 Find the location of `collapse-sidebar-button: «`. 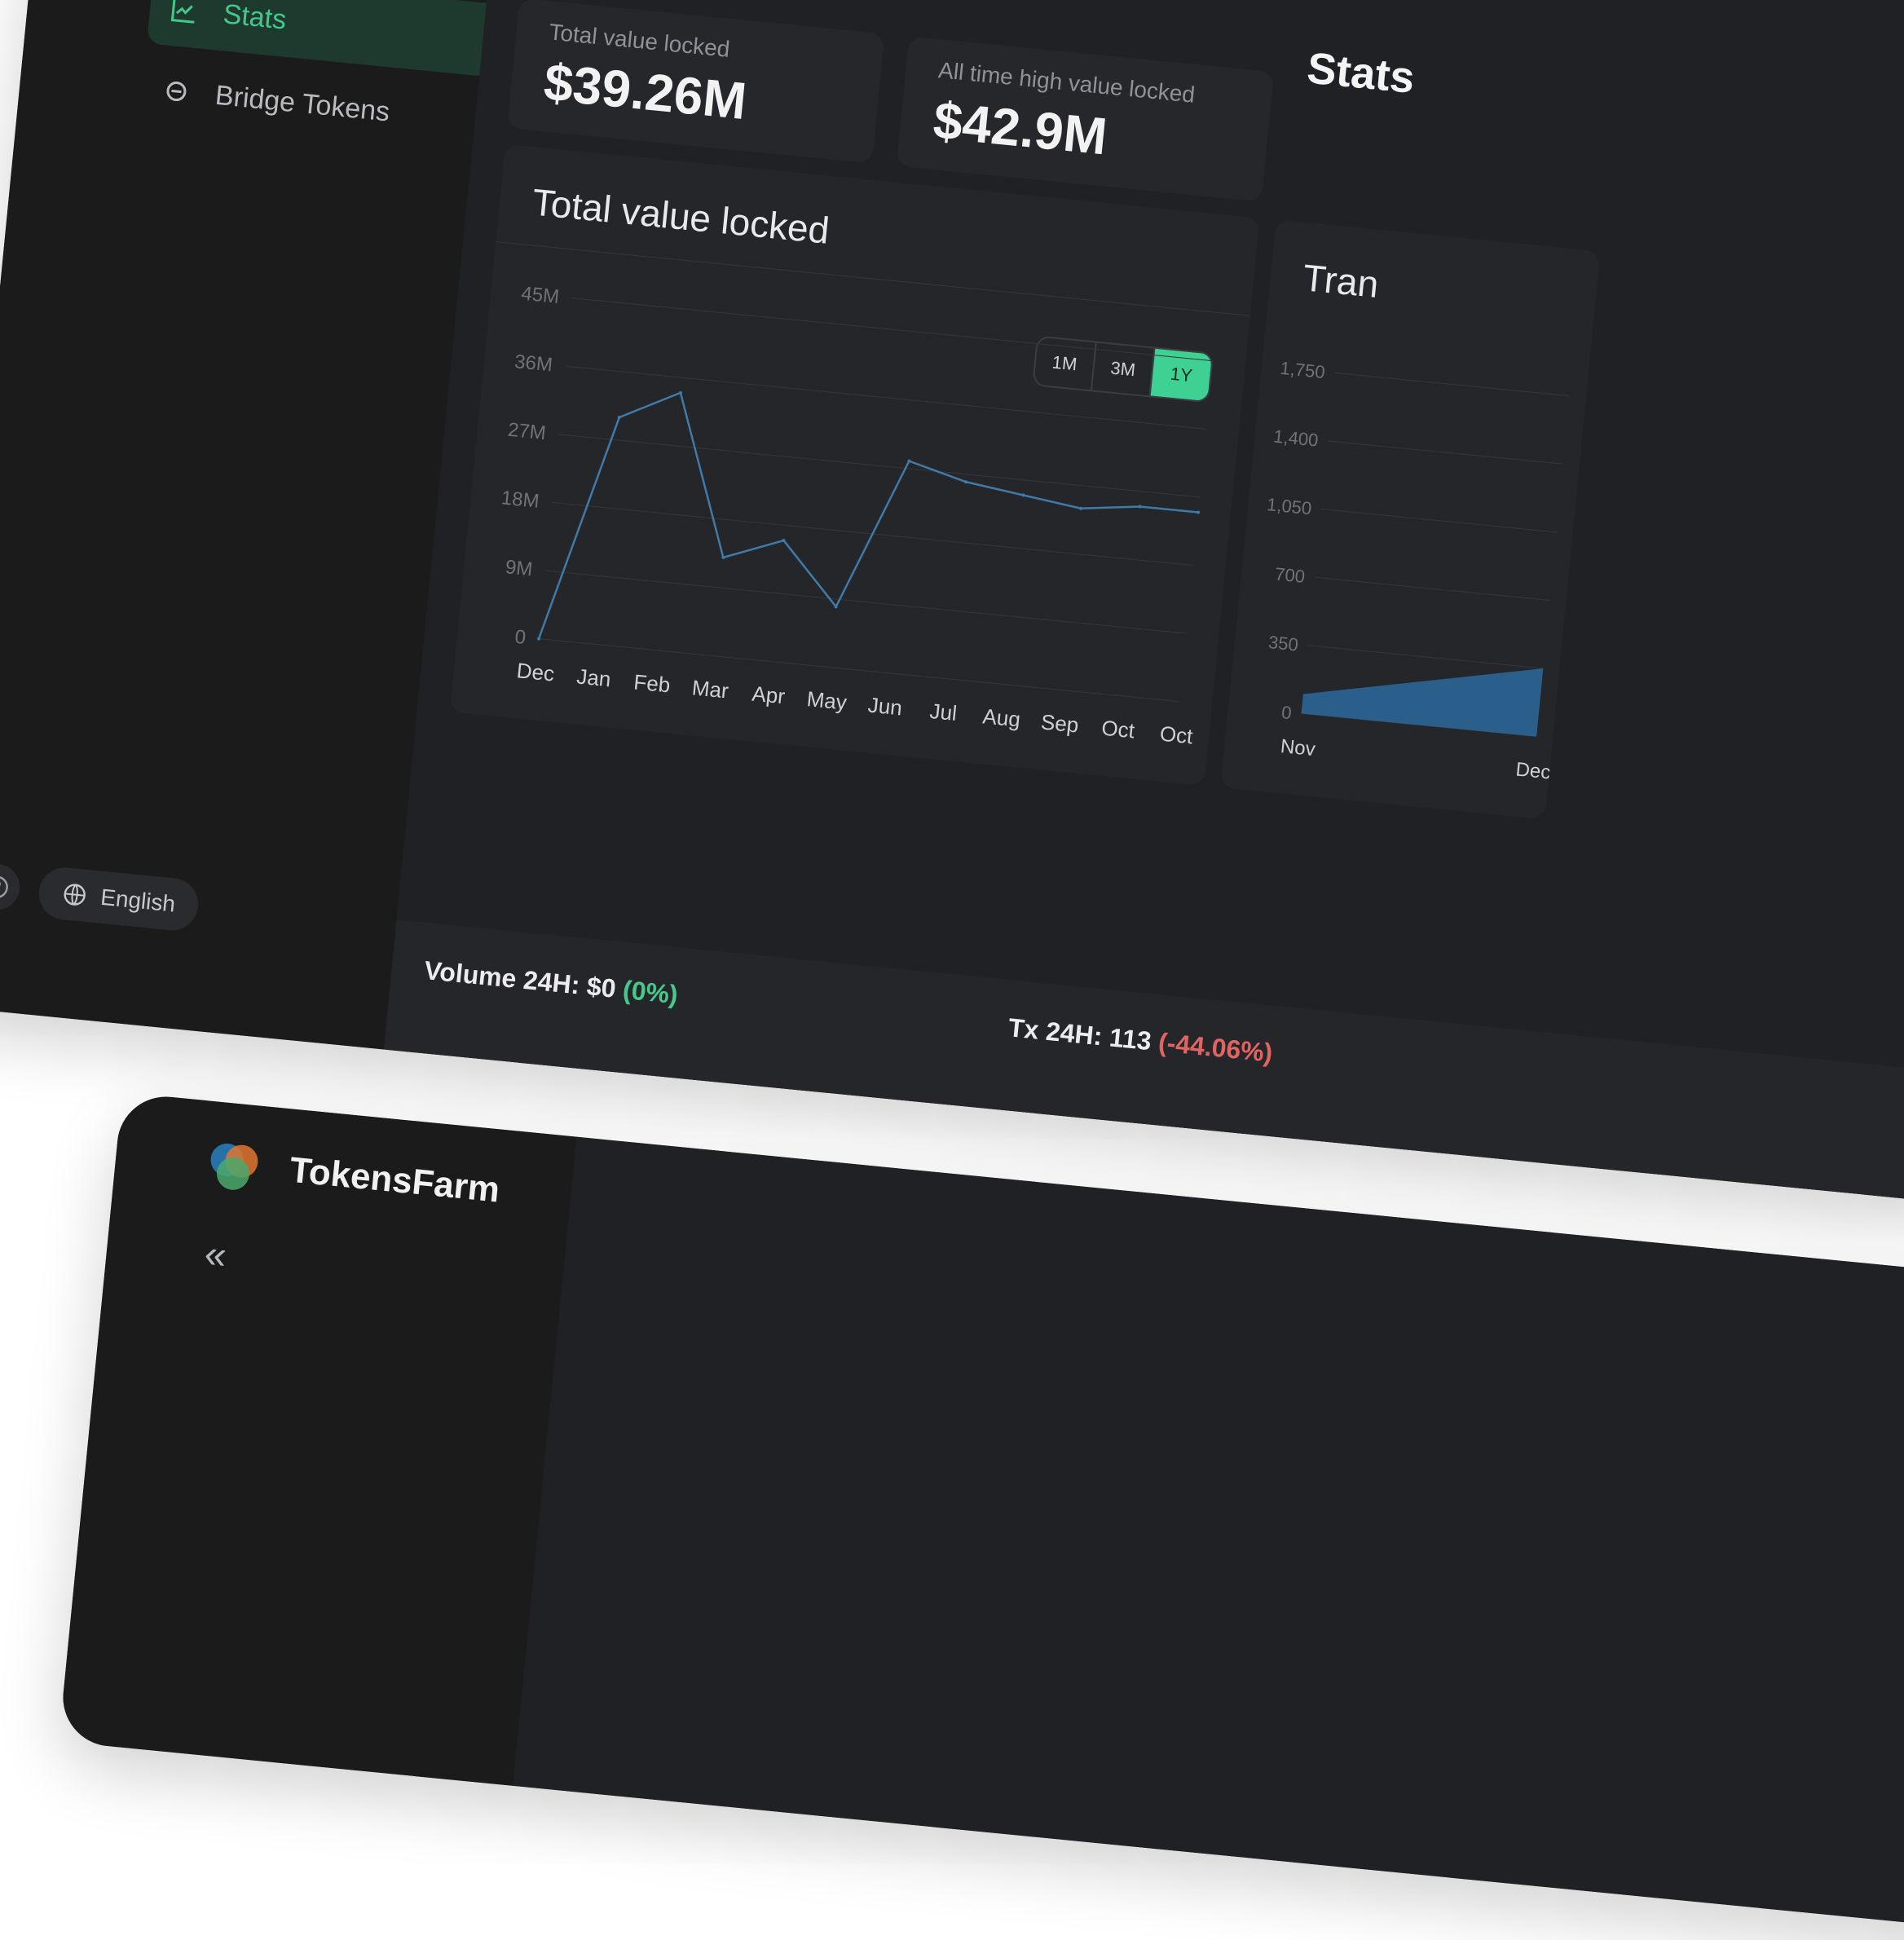

collapse-sidebar-button: « is located at coordinates (216, 1255).